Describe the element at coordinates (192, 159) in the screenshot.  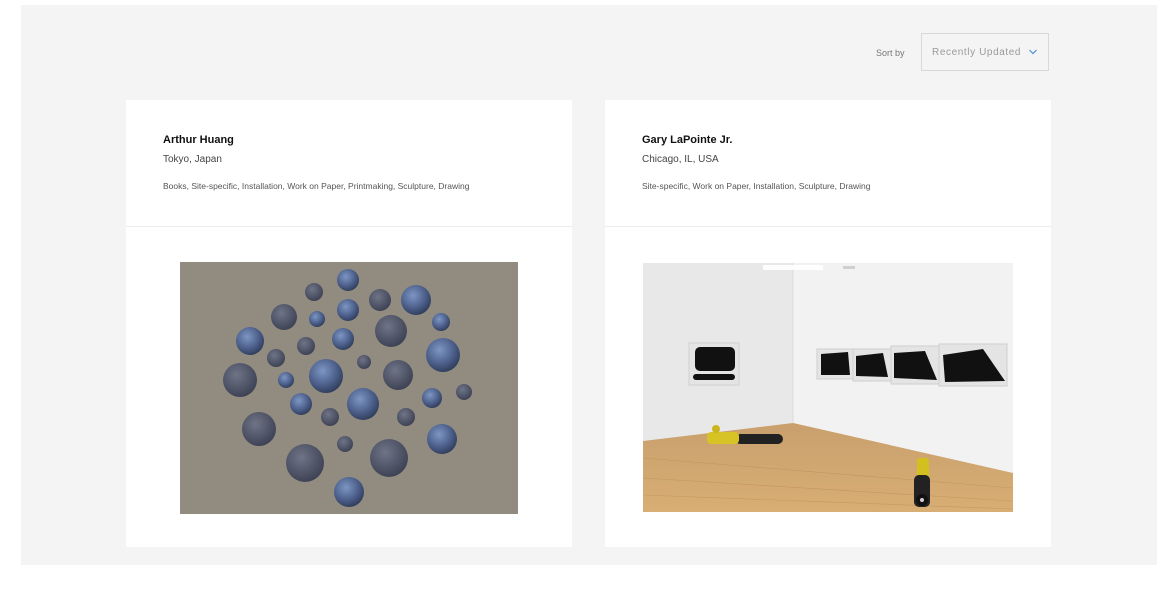
I see `artist-location: Tokyo, Japan` at that location.